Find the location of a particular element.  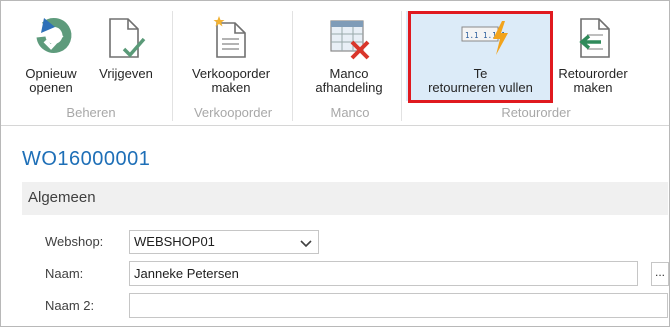

name-label: Naam: is located at coordinates (64, 273).